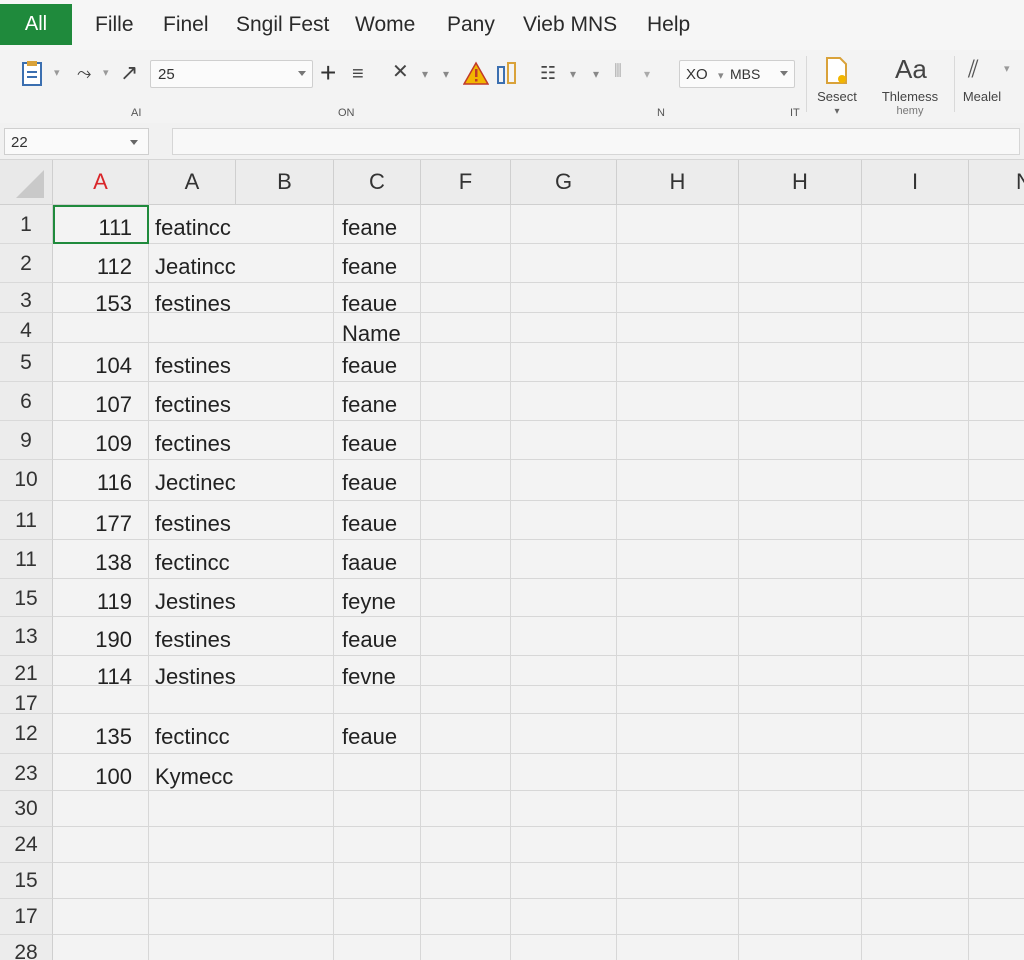 Image resolution: width=1024 pixels, height=960 pixels. I want to click on column-header: B, so click(285, 182).